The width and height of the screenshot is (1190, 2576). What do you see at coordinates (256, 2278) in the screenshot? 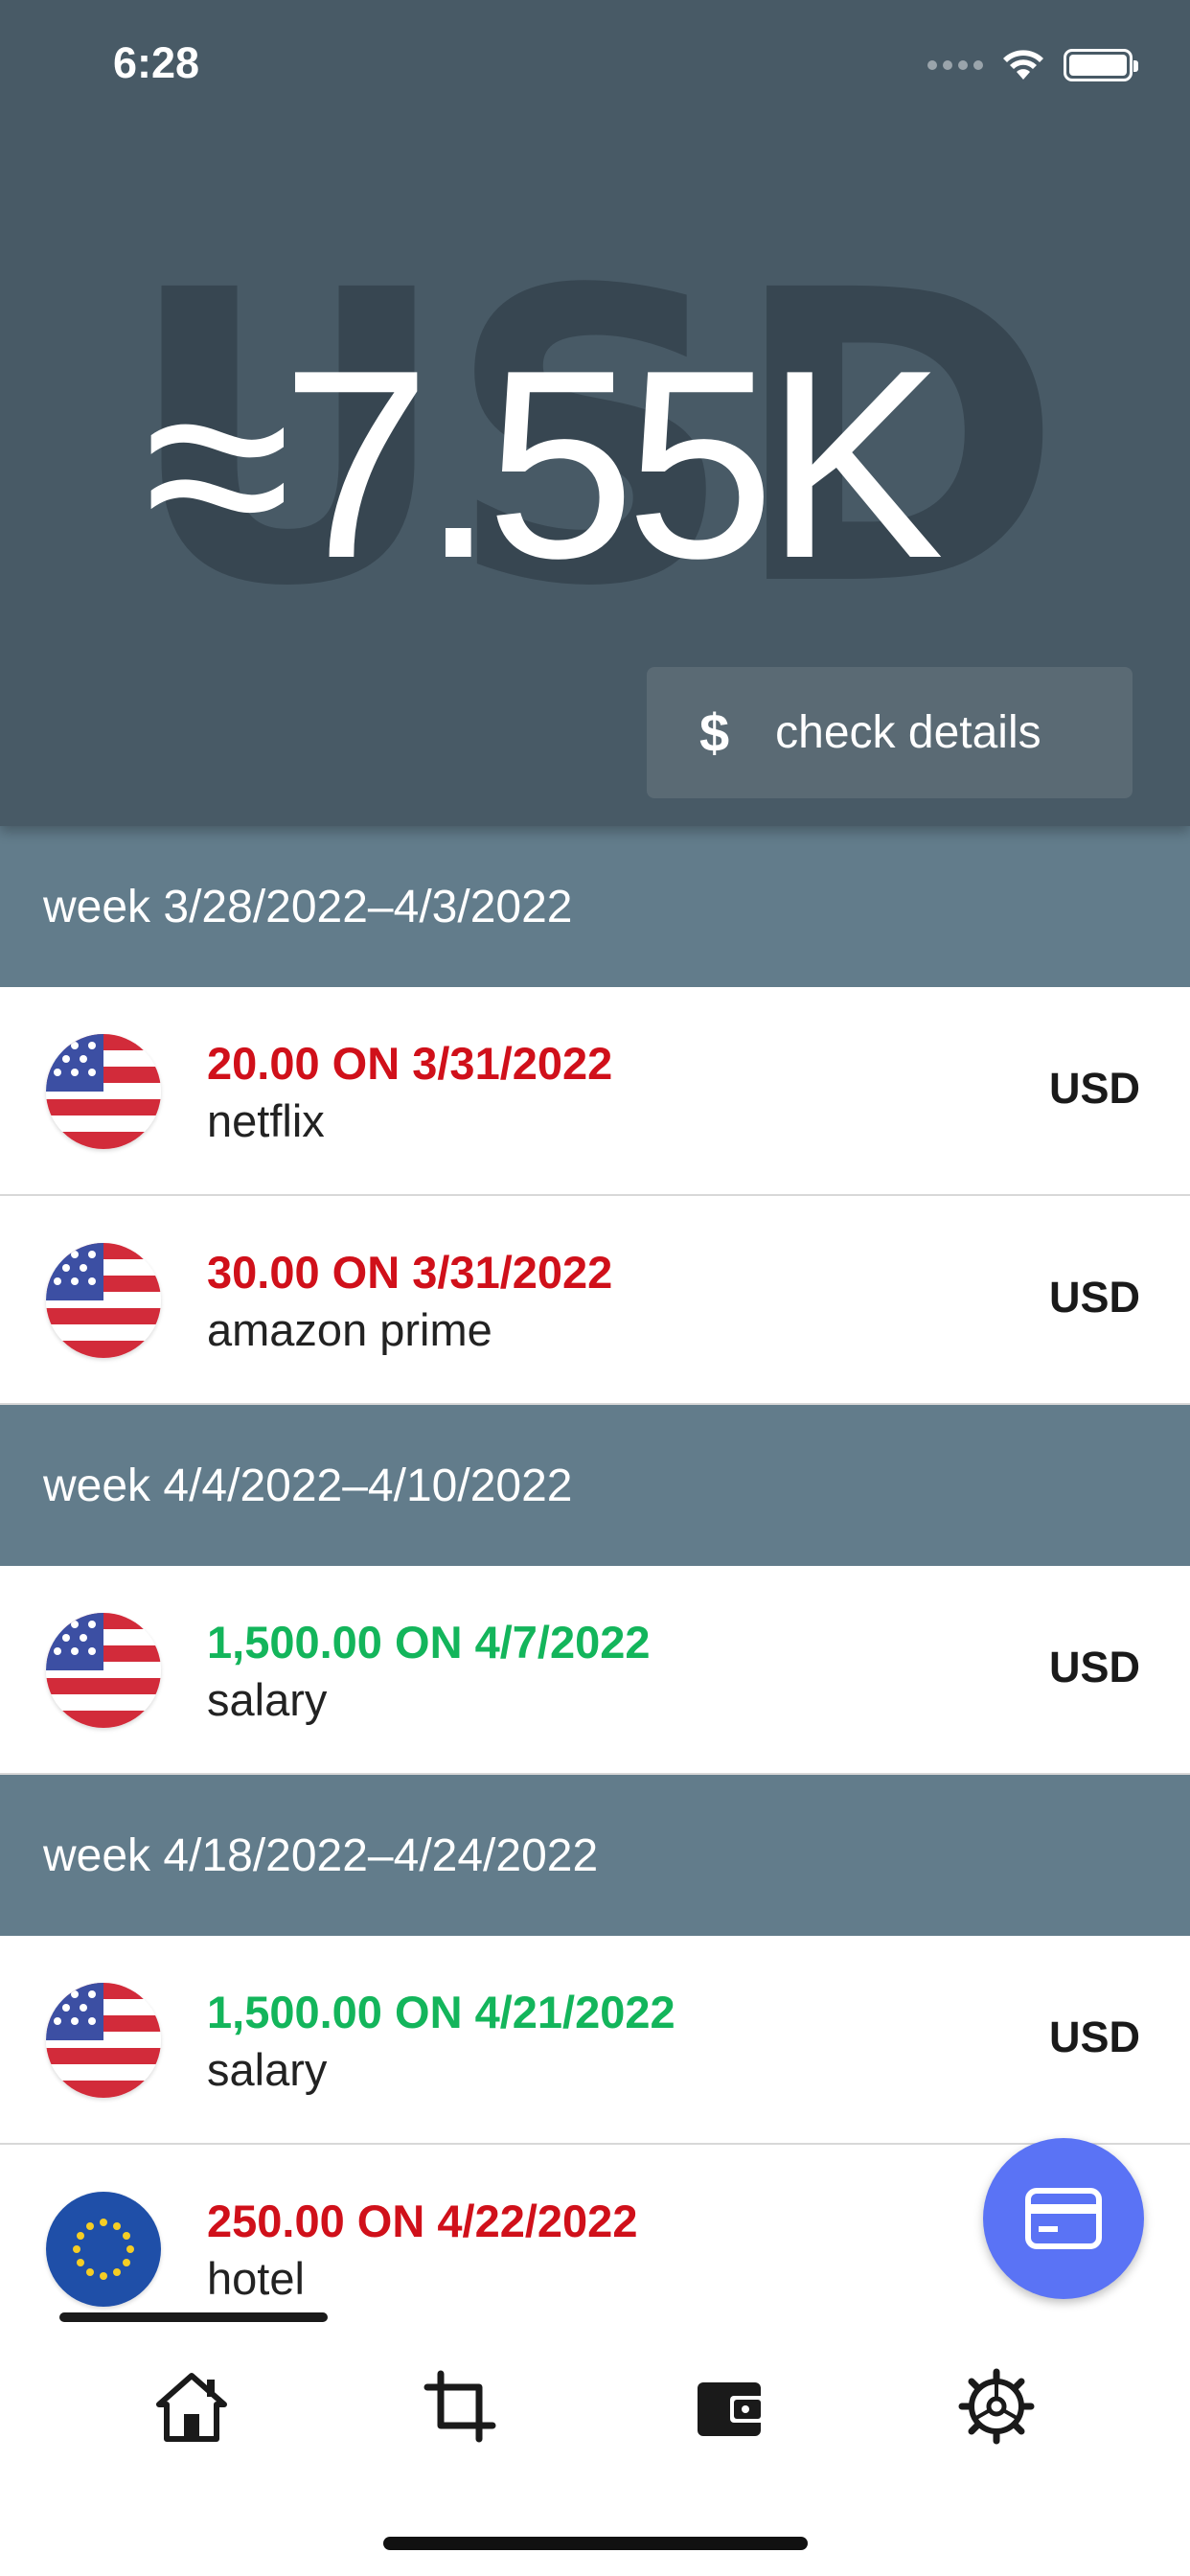
I see `transaction-description: hotel` at bounding box center [256, 2278].